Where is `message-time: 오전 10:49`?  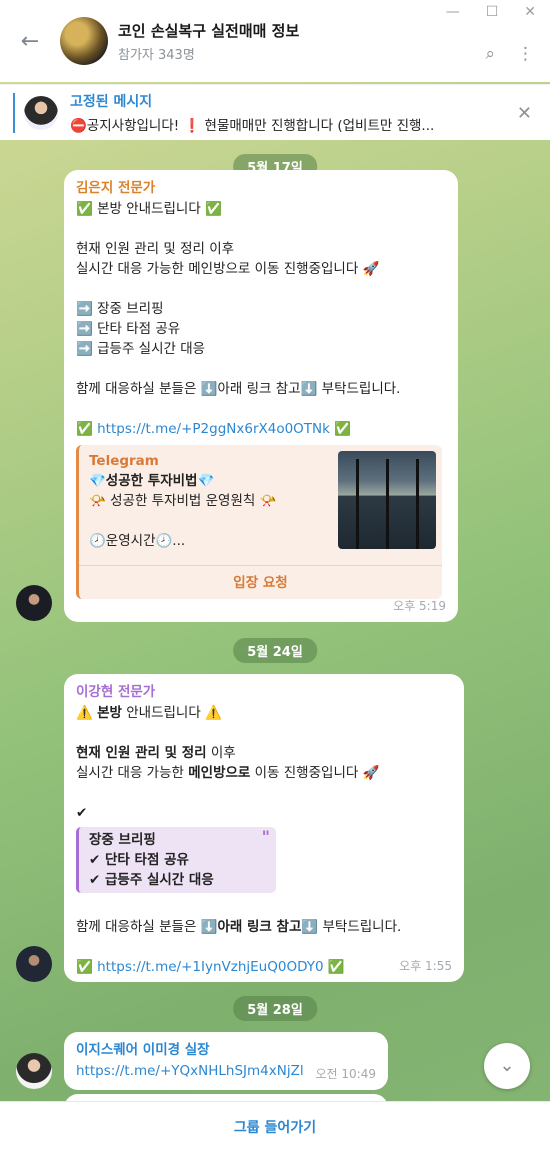
message-time: 오전 10:49 is located at coordinates (345, 1074).